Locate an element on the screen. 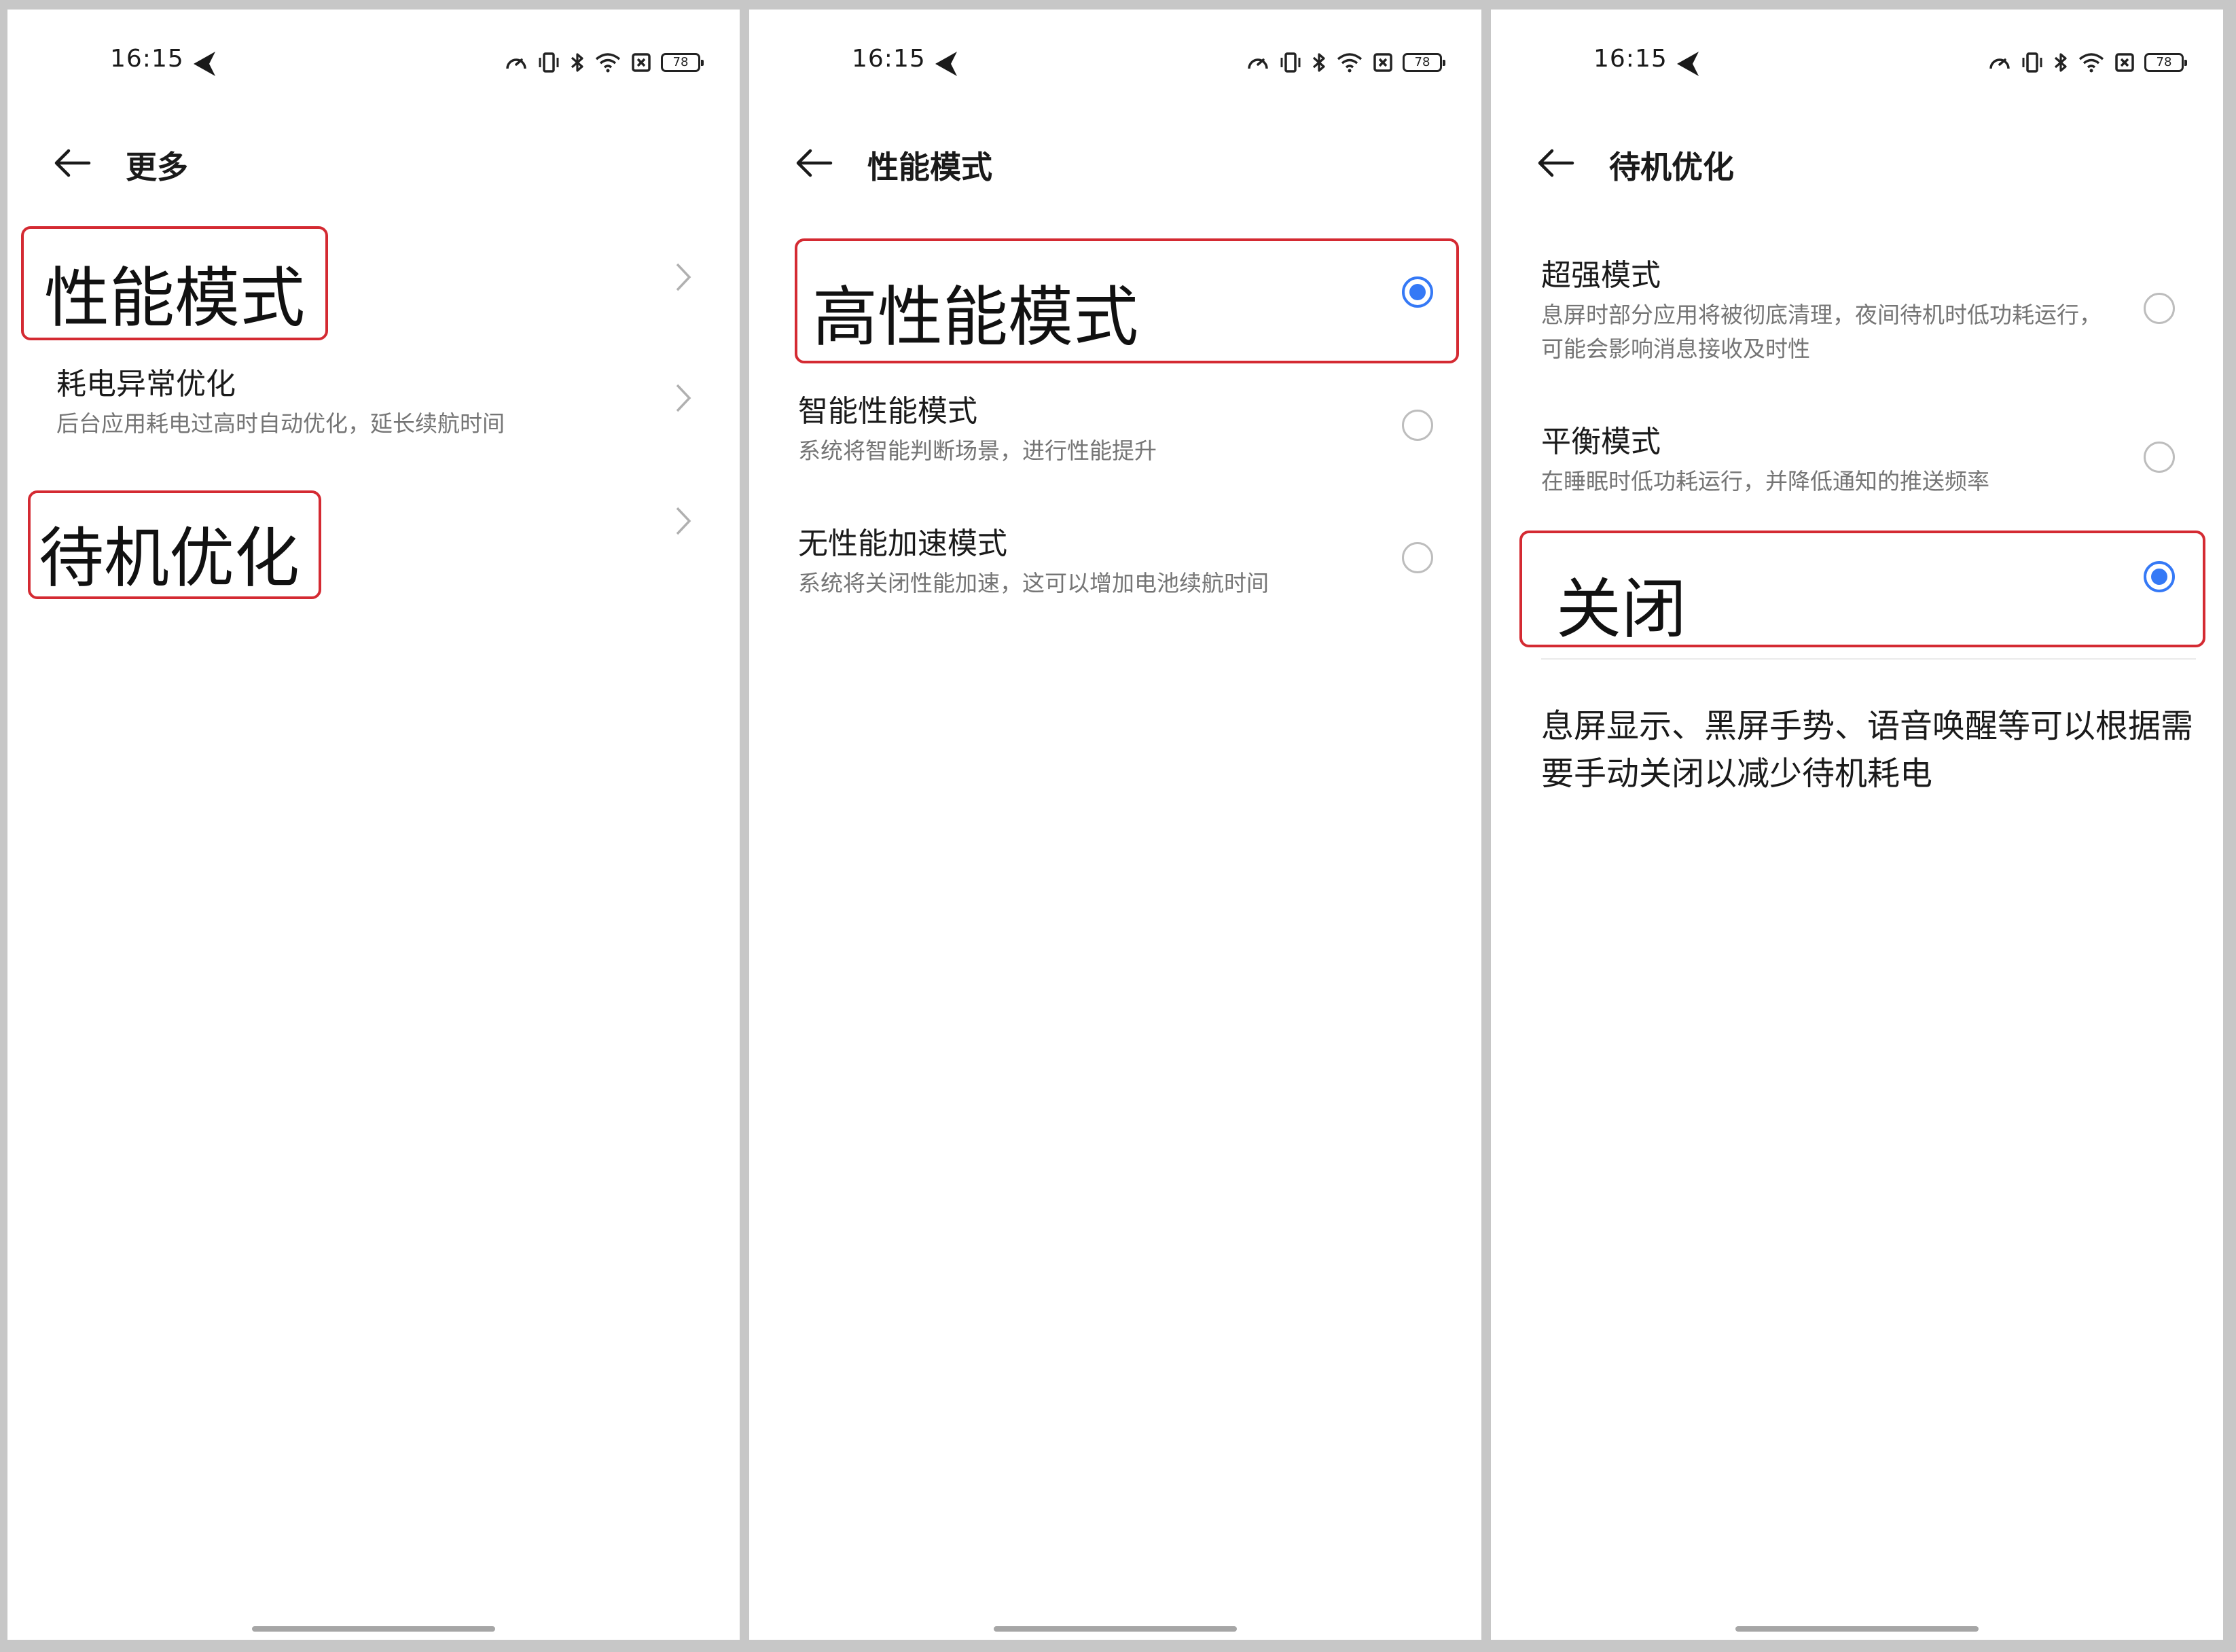  menu-item-standby-optimization: 待机优化 is located at coordinates (373, 542).